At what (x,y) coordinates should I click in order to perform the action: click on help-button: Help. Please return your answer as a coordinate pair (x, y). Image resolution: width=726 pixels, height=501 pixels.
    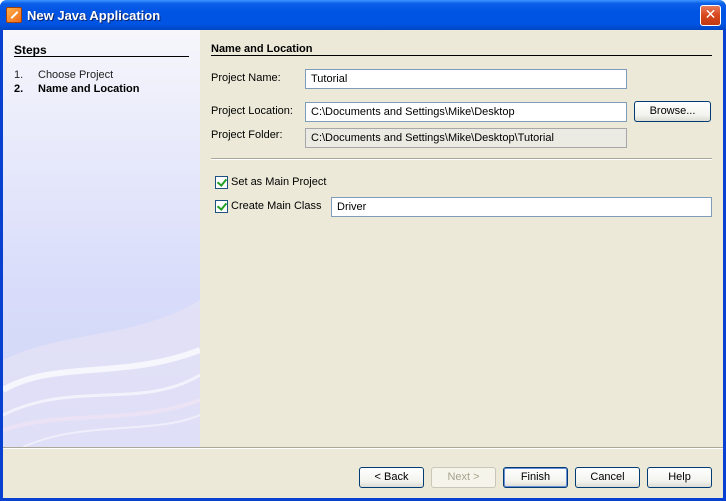
    Looking at the image, I should click on (679, 477).